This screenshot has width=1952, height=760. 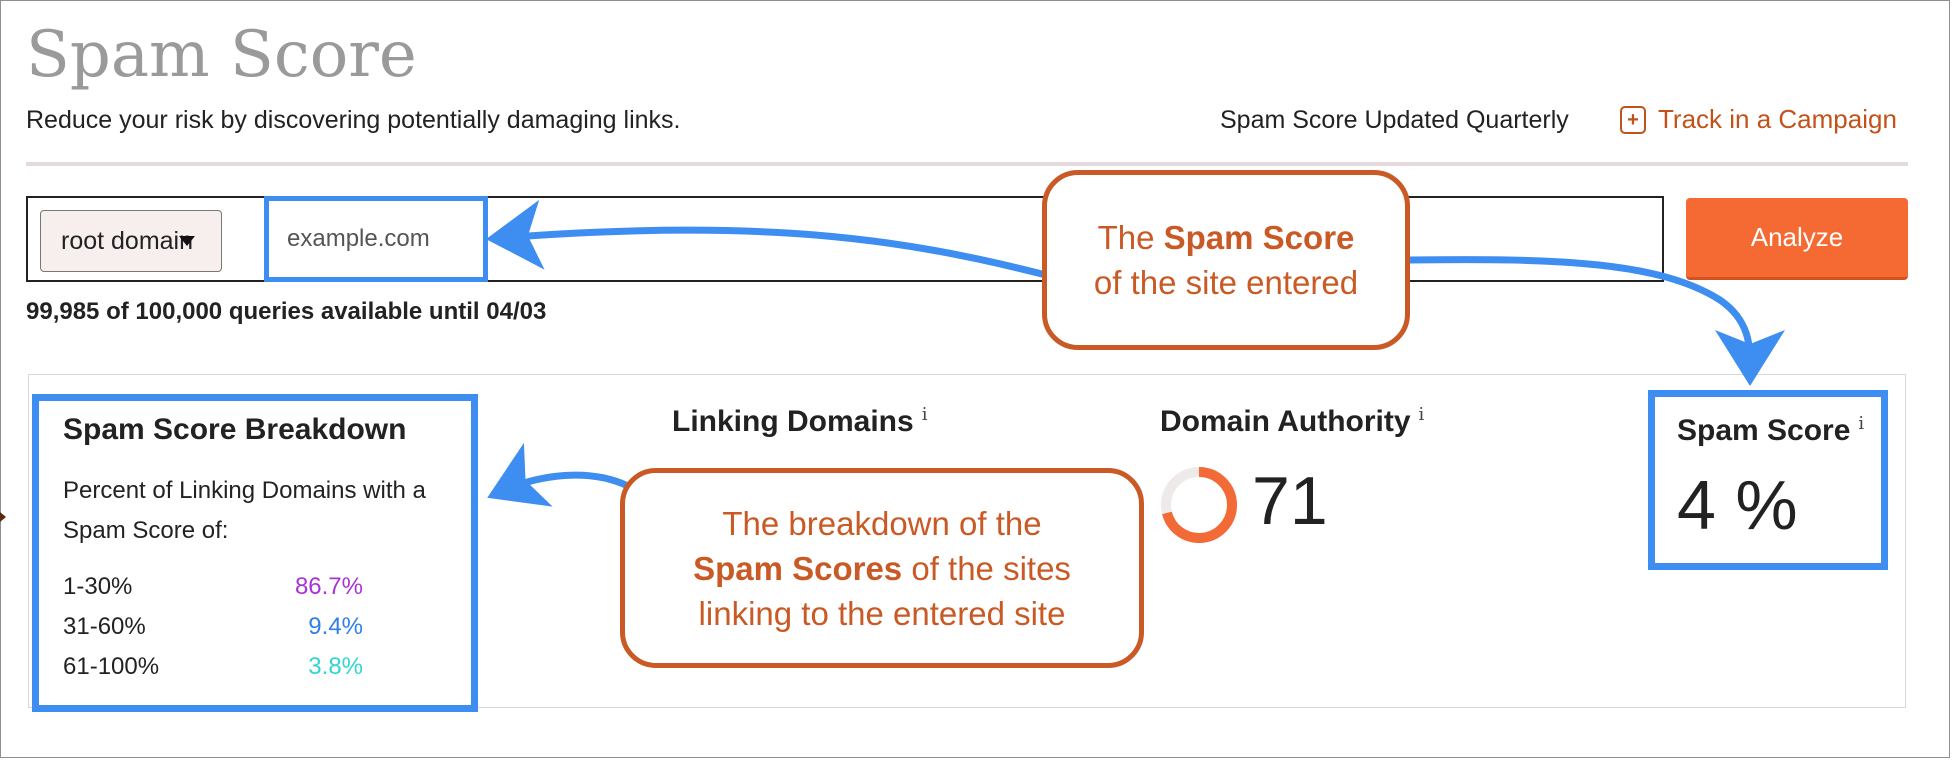 What do you see at coordinates (793, 421) in the screenshot?
I see `linking-domains-label: Linking Domains` at bounding box center [793, 421].